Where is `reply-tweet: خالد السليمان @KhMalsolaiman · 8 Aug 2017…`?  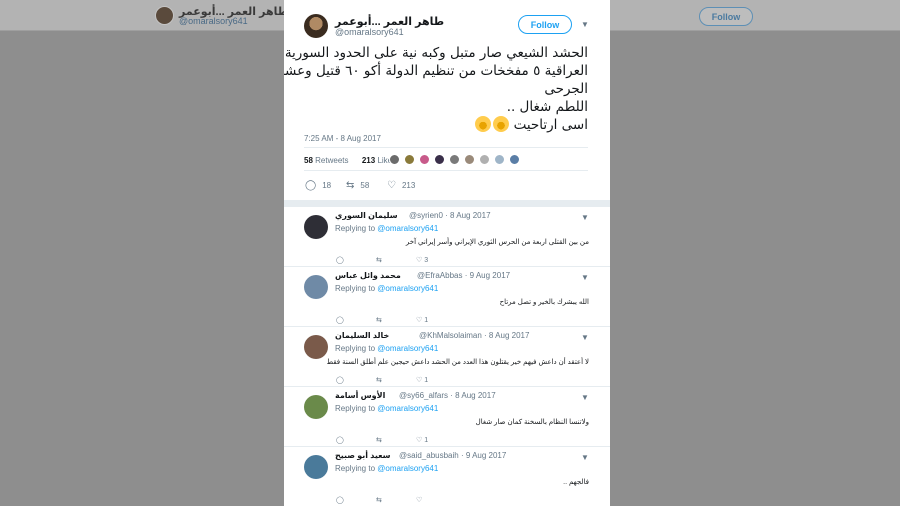 reply-tweet: خالد السليمان @KhMalsolaiman · 8 Aug 2017… is located at coordinates (447, 356).